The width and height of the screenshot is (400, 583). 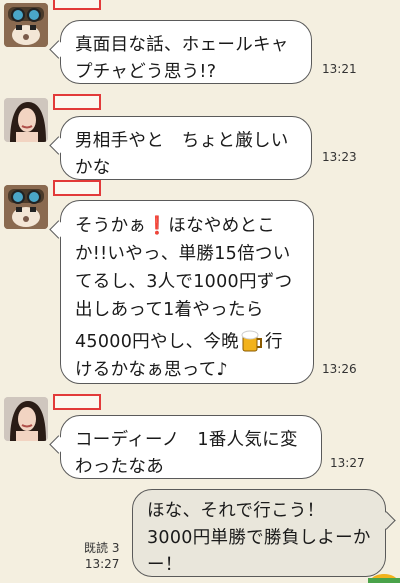 I want to click on exclamation-icon: ❗, so click(x=157, y=226).